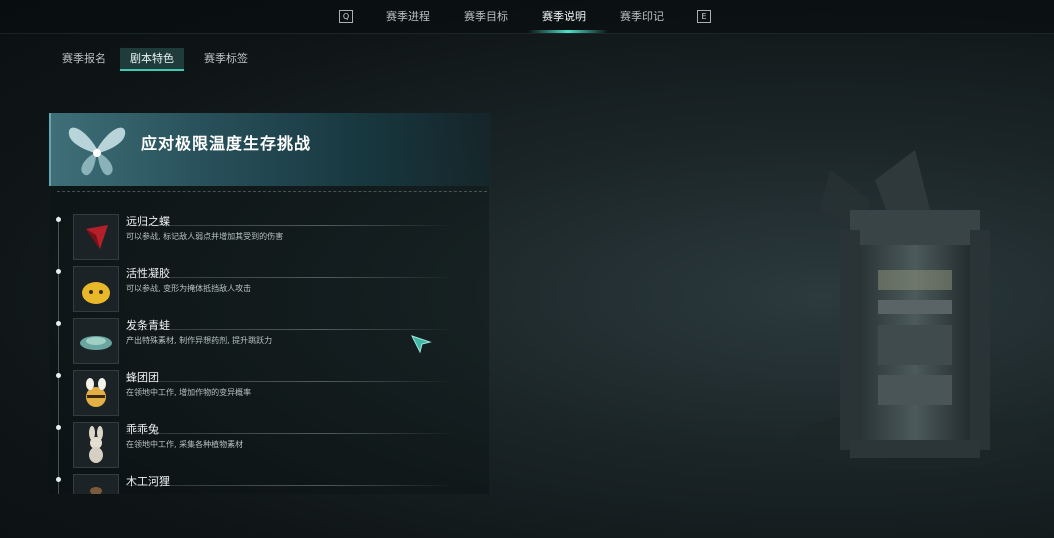  What do you see at coordinates (148, 273) in the screenshot?
I see `item-name: 活性凝胶` at bounding box center [148, 273].